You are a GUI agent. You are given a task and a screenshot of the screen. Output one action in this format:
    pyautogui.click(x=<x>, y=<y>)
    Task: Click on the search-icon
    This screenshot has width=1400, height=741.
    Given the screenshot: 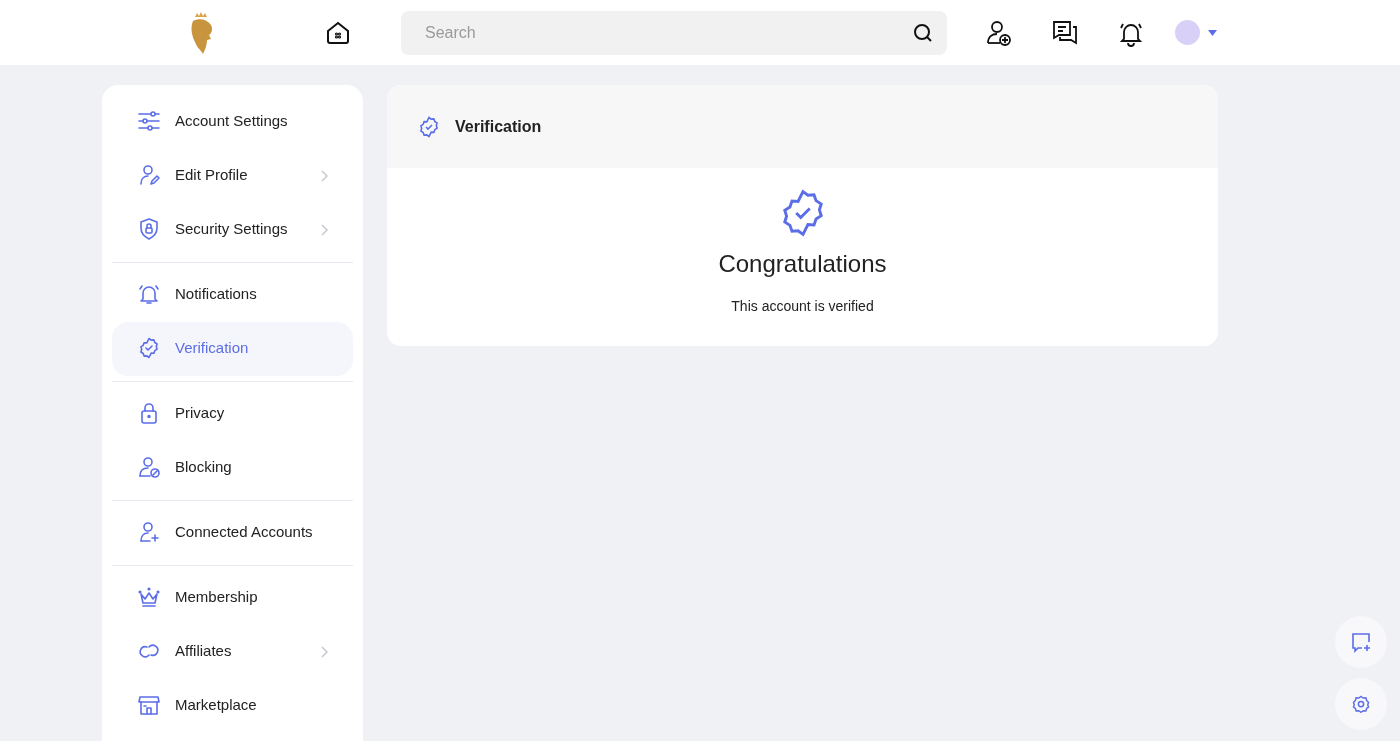 What is the action you would take?
    pyautogui.click(x=923, y=32)
    